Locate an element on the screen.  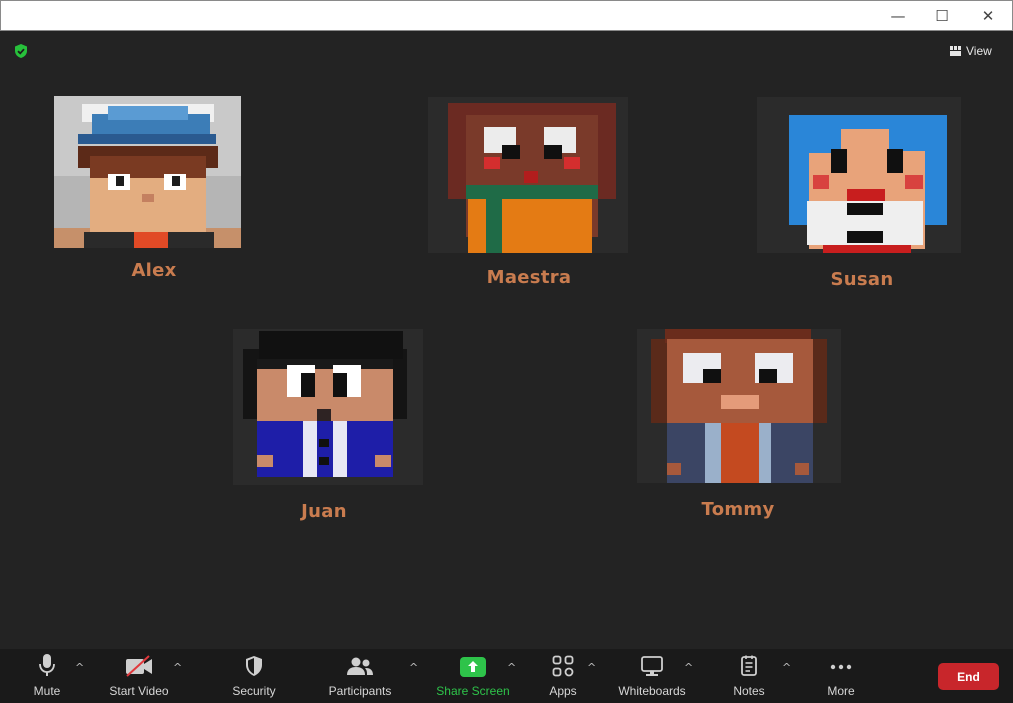
participant-tile-juan: Juan is located at coordinates (328, 427).